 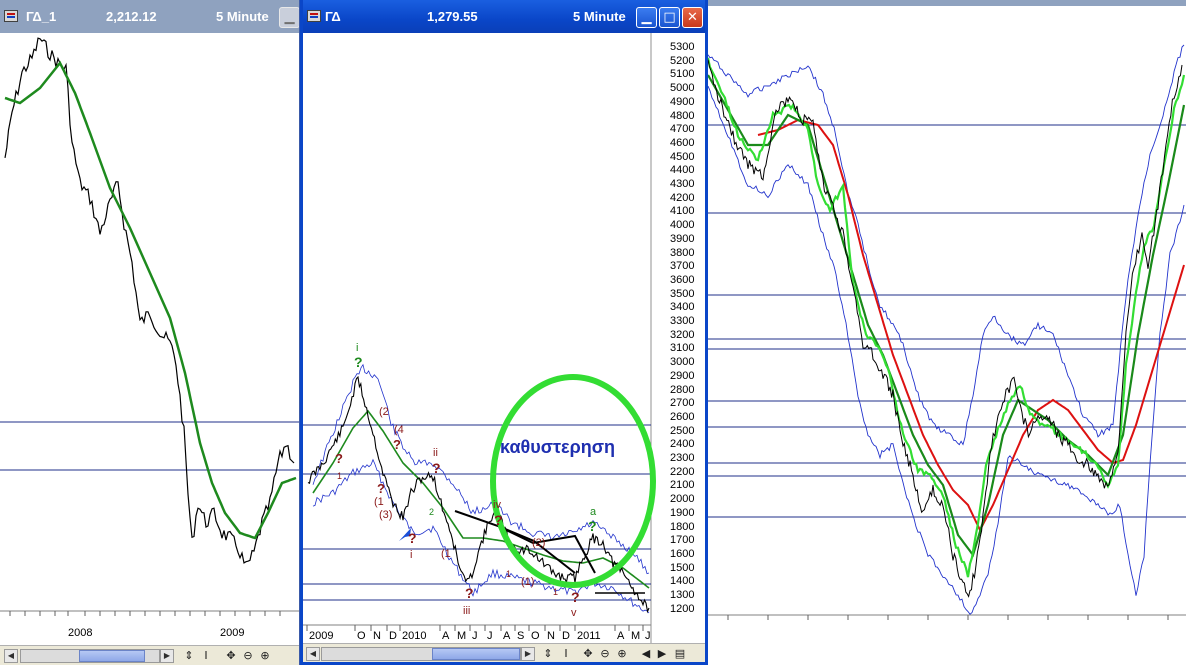 I want to click on x-axis-label: 2008, so click(x=80, y=633).